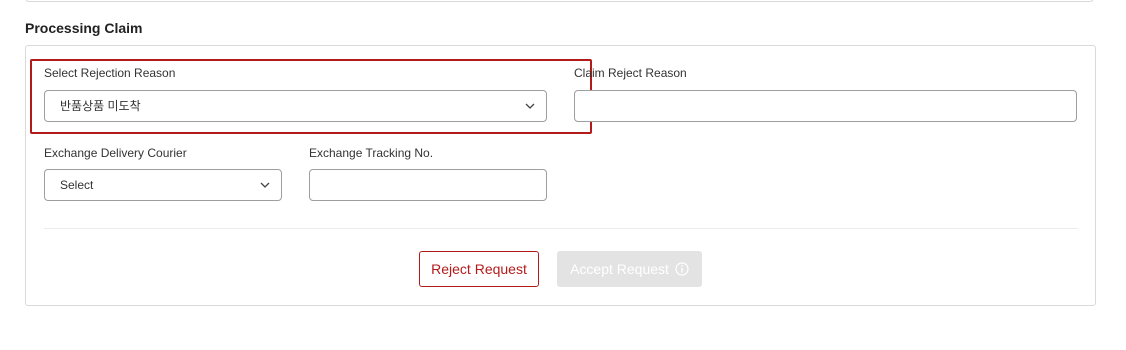 The width and height of the screenshot is (1126, 350). Describe the element at coordinates (163, 185) in the screenshot. I see `exchange-courier-select: Select` at that location.